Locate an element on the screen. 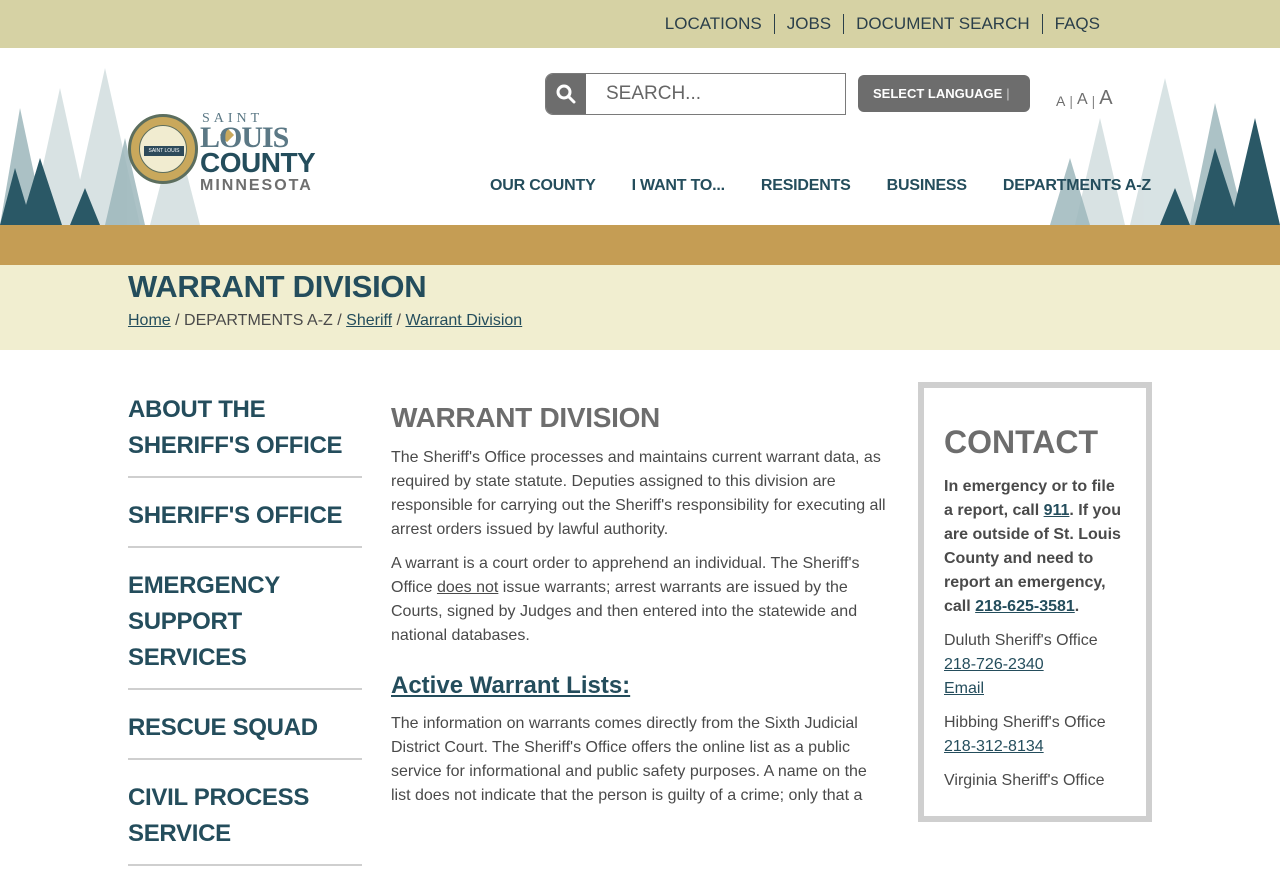 This screenshot has height=886, width=1280. font-size-controls: A | A | A is located at coordinates (1084, 96).